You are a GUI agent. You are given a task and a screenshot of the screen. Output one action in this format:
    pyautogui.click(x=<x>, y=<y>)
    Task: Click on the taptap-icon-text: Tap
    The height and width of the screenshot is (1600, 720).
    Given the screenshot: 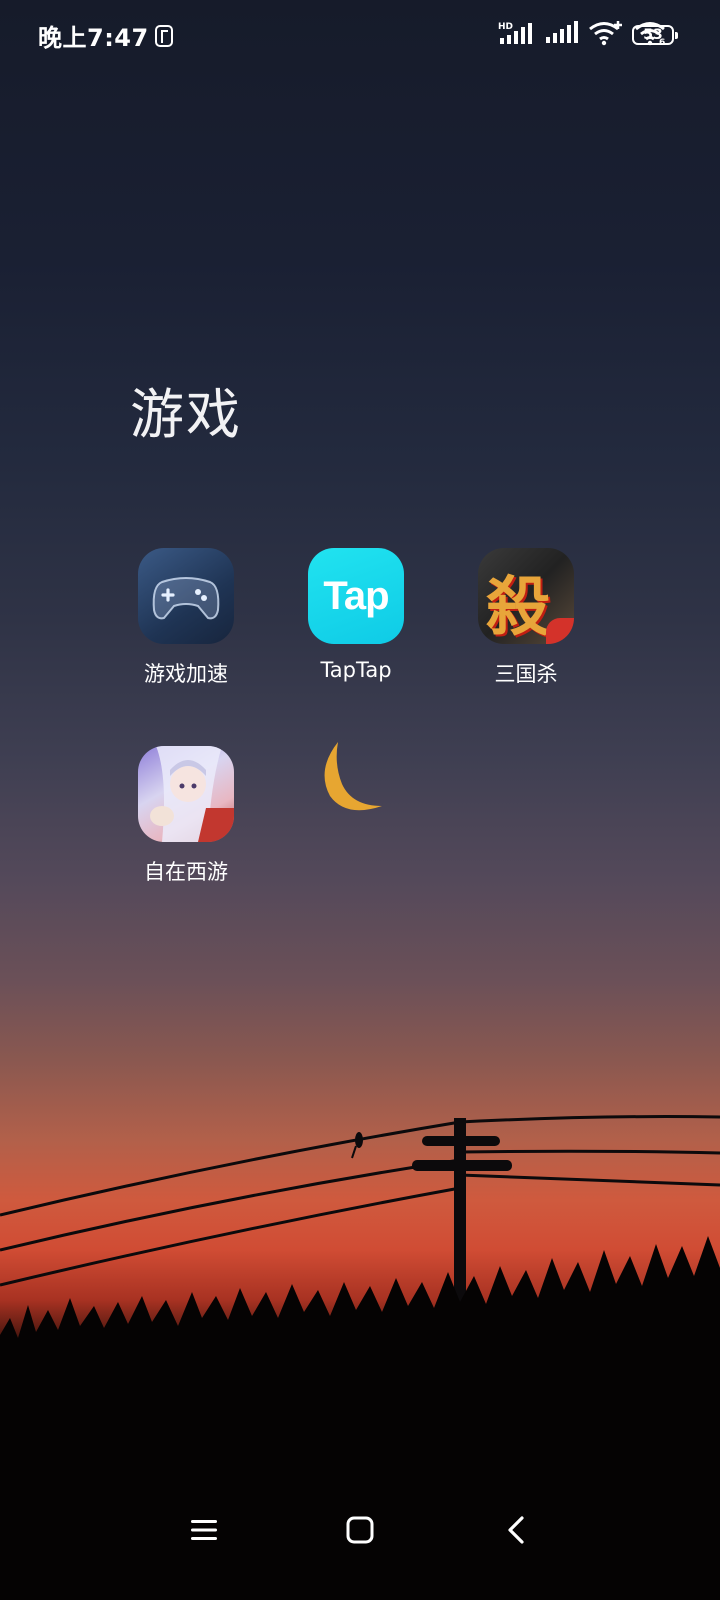 What is the action you would take?
    pyautogui.click(x=356, y=595)
    